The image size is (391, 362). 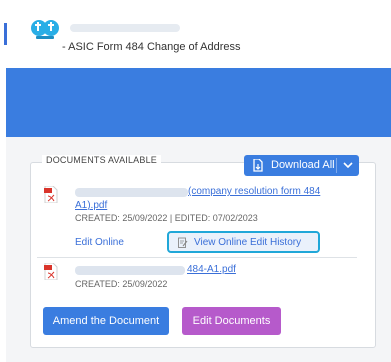 I want to click on edit-online-link: Edit Online, so click(x=99, y=242).